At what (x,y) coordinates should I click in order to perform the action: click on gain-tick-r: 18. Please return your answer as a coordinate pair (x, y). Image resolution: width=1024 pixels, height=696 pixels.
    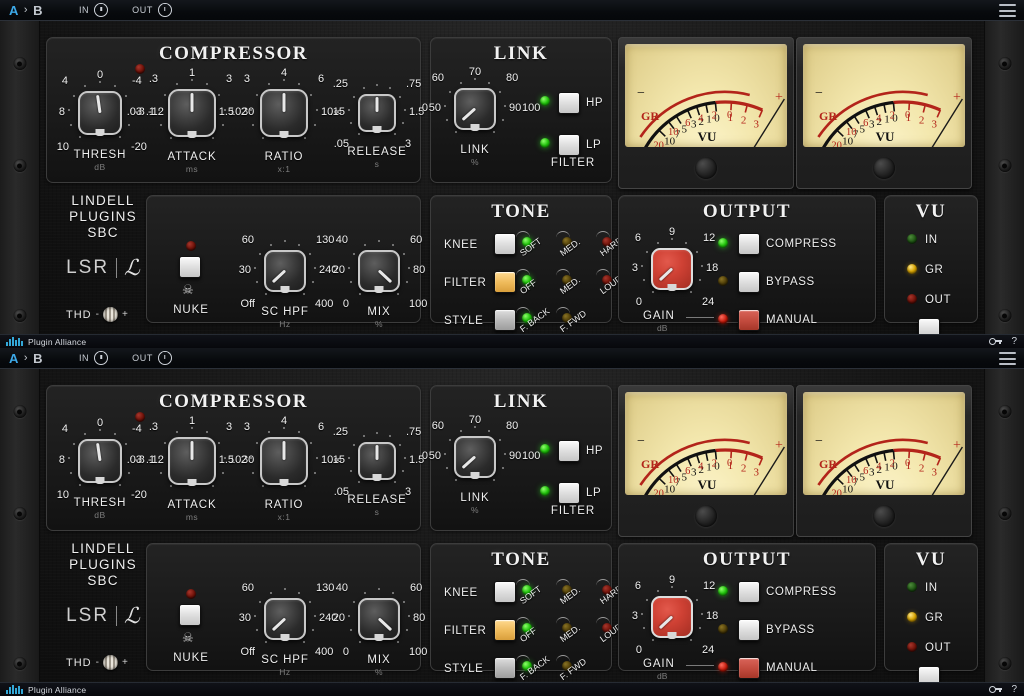
    Looking at the image, I should click on (712, 268).